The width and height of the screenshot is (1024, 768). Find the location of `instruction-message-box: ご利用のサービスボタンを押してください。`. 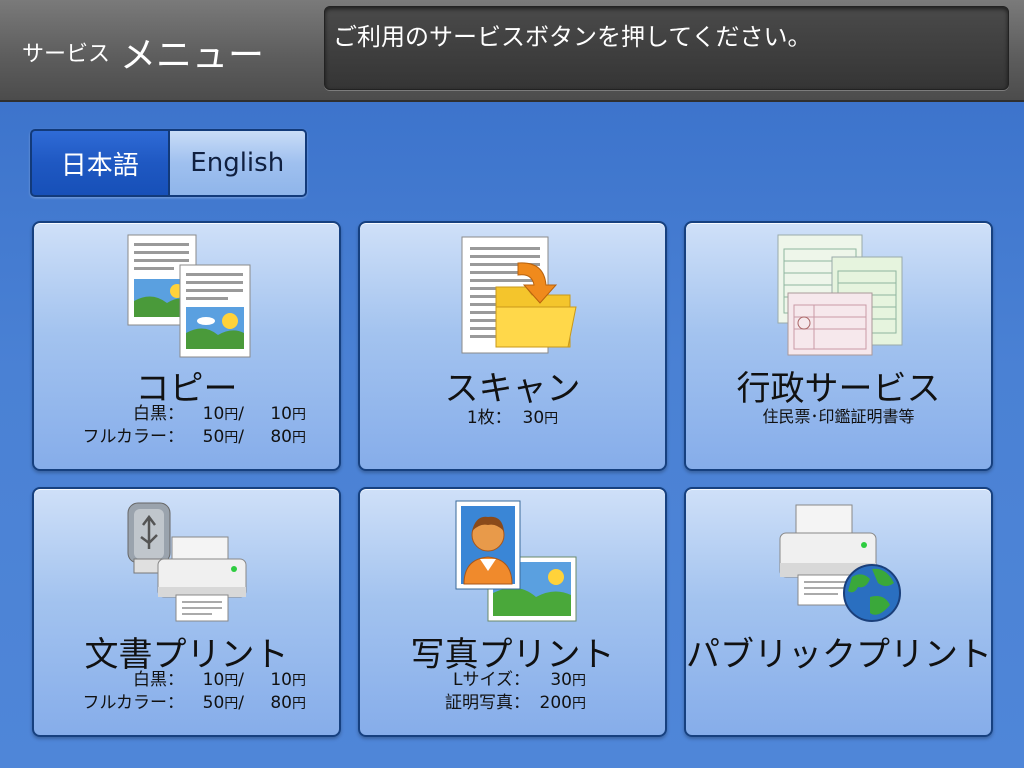

instruction-message-box: ご利用のサービスボタンを押してください。 is located at coordinates (666, 48).